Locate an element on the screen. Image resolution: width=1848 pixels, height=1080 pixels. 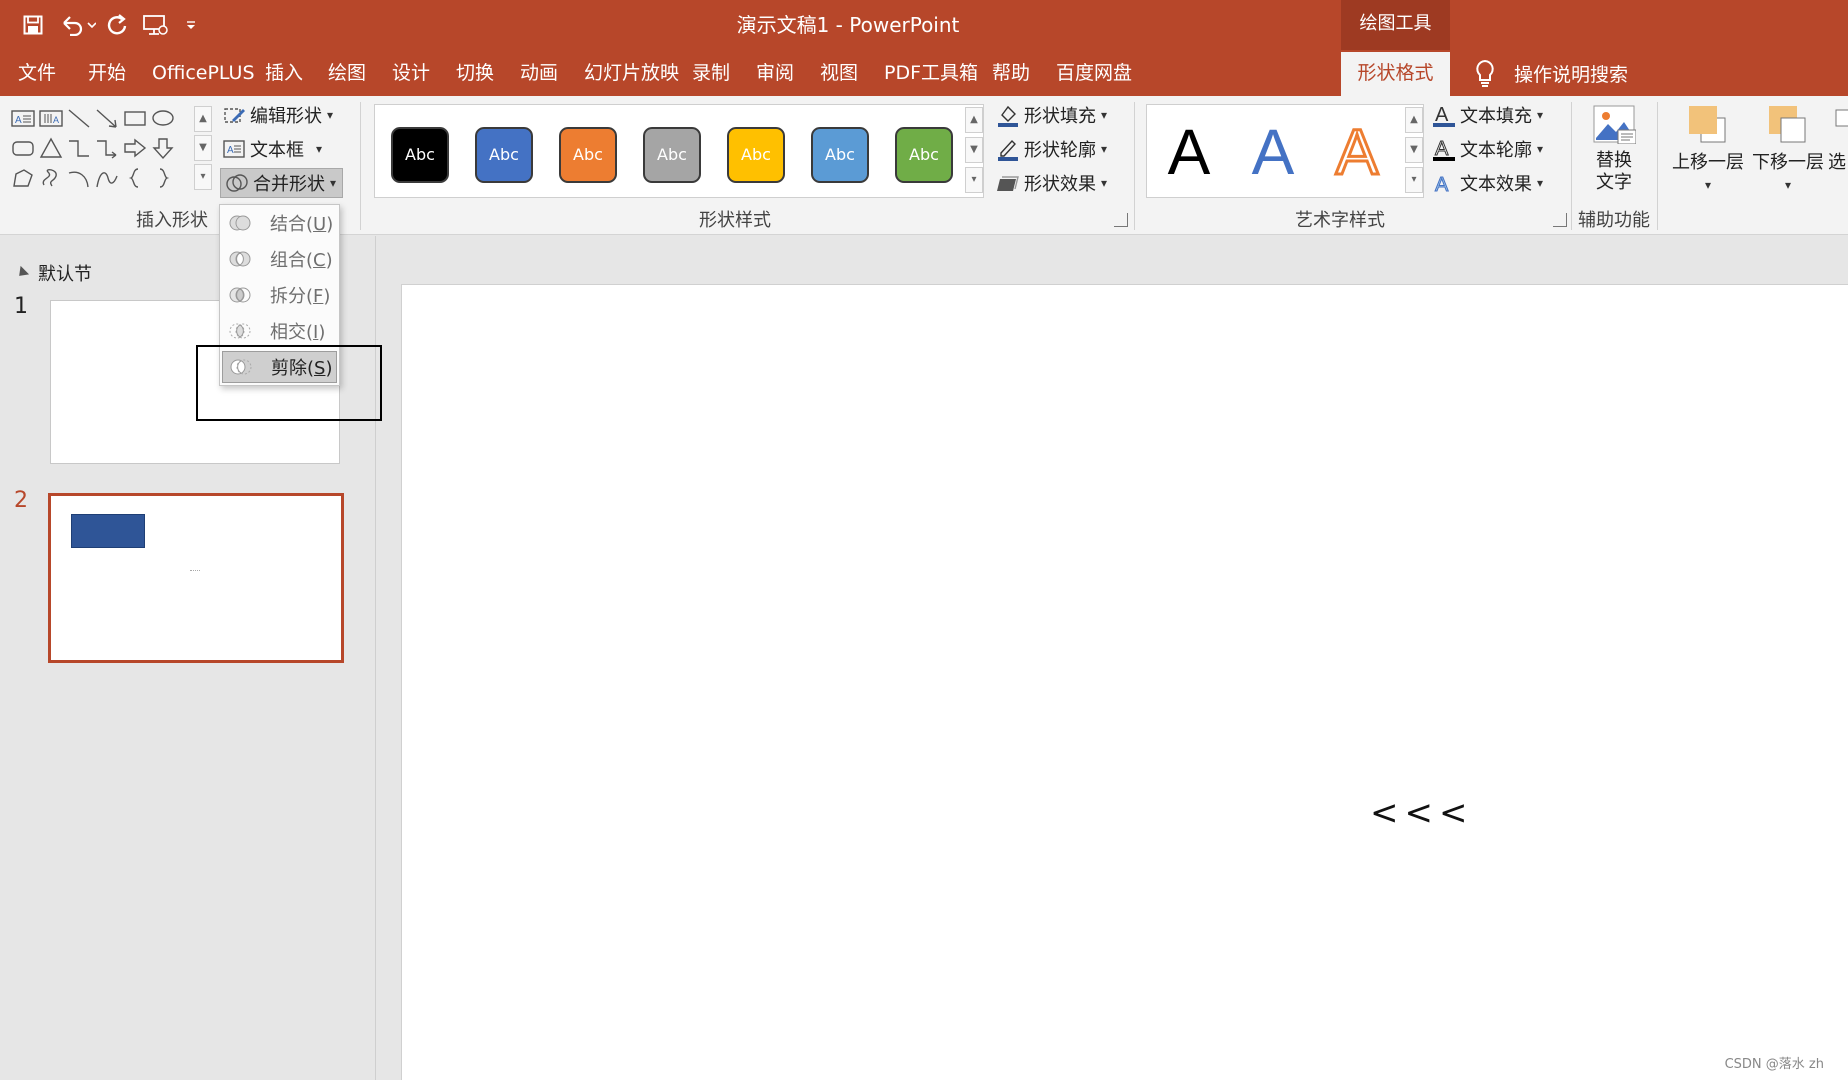
merge-shapes-button: 合并形状 ▾ is located at coordinates (282, 183).